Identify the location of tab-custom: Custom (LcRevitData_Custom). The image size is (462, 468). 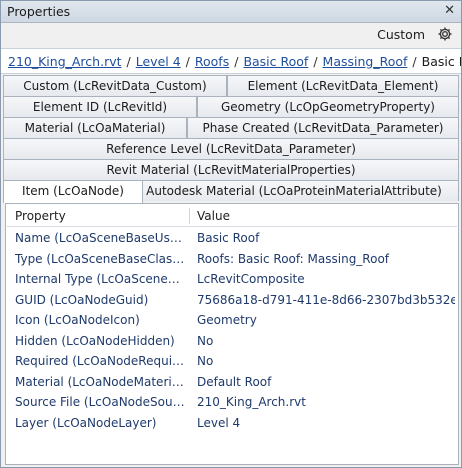
(115, 85).